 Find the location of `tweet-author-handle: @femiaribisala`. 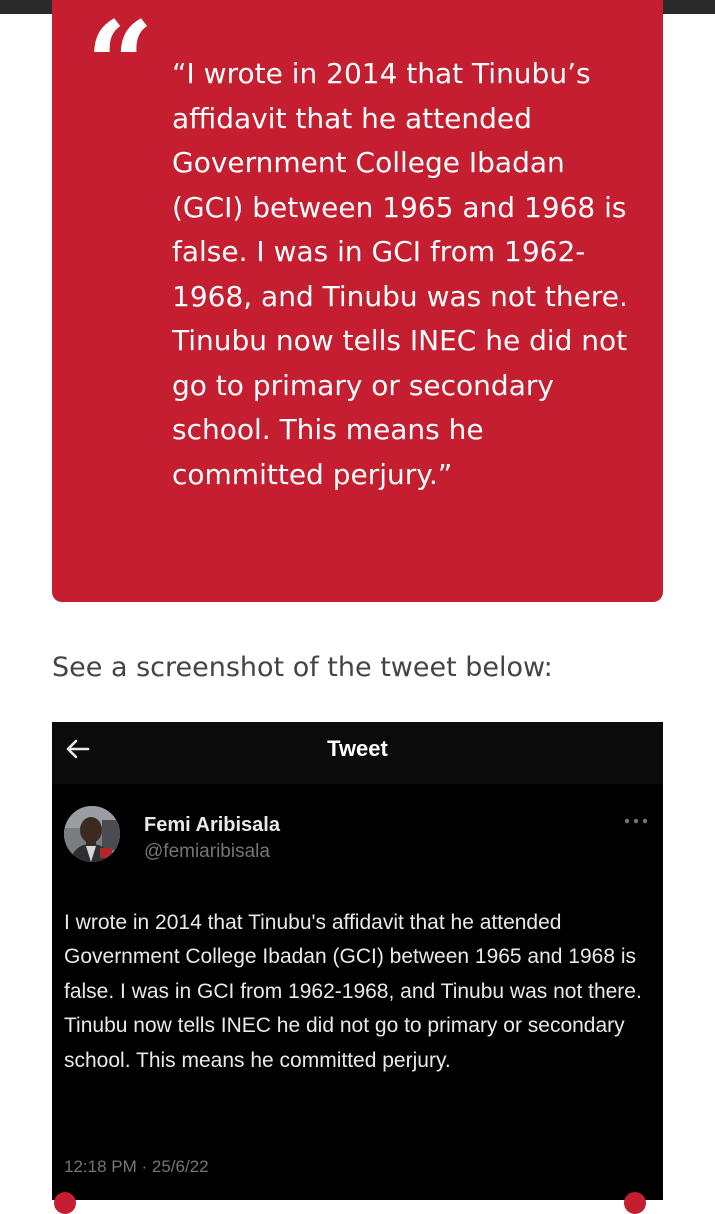

tweet-author-handle: @femiaribisala is located at coordinates (207, 852).